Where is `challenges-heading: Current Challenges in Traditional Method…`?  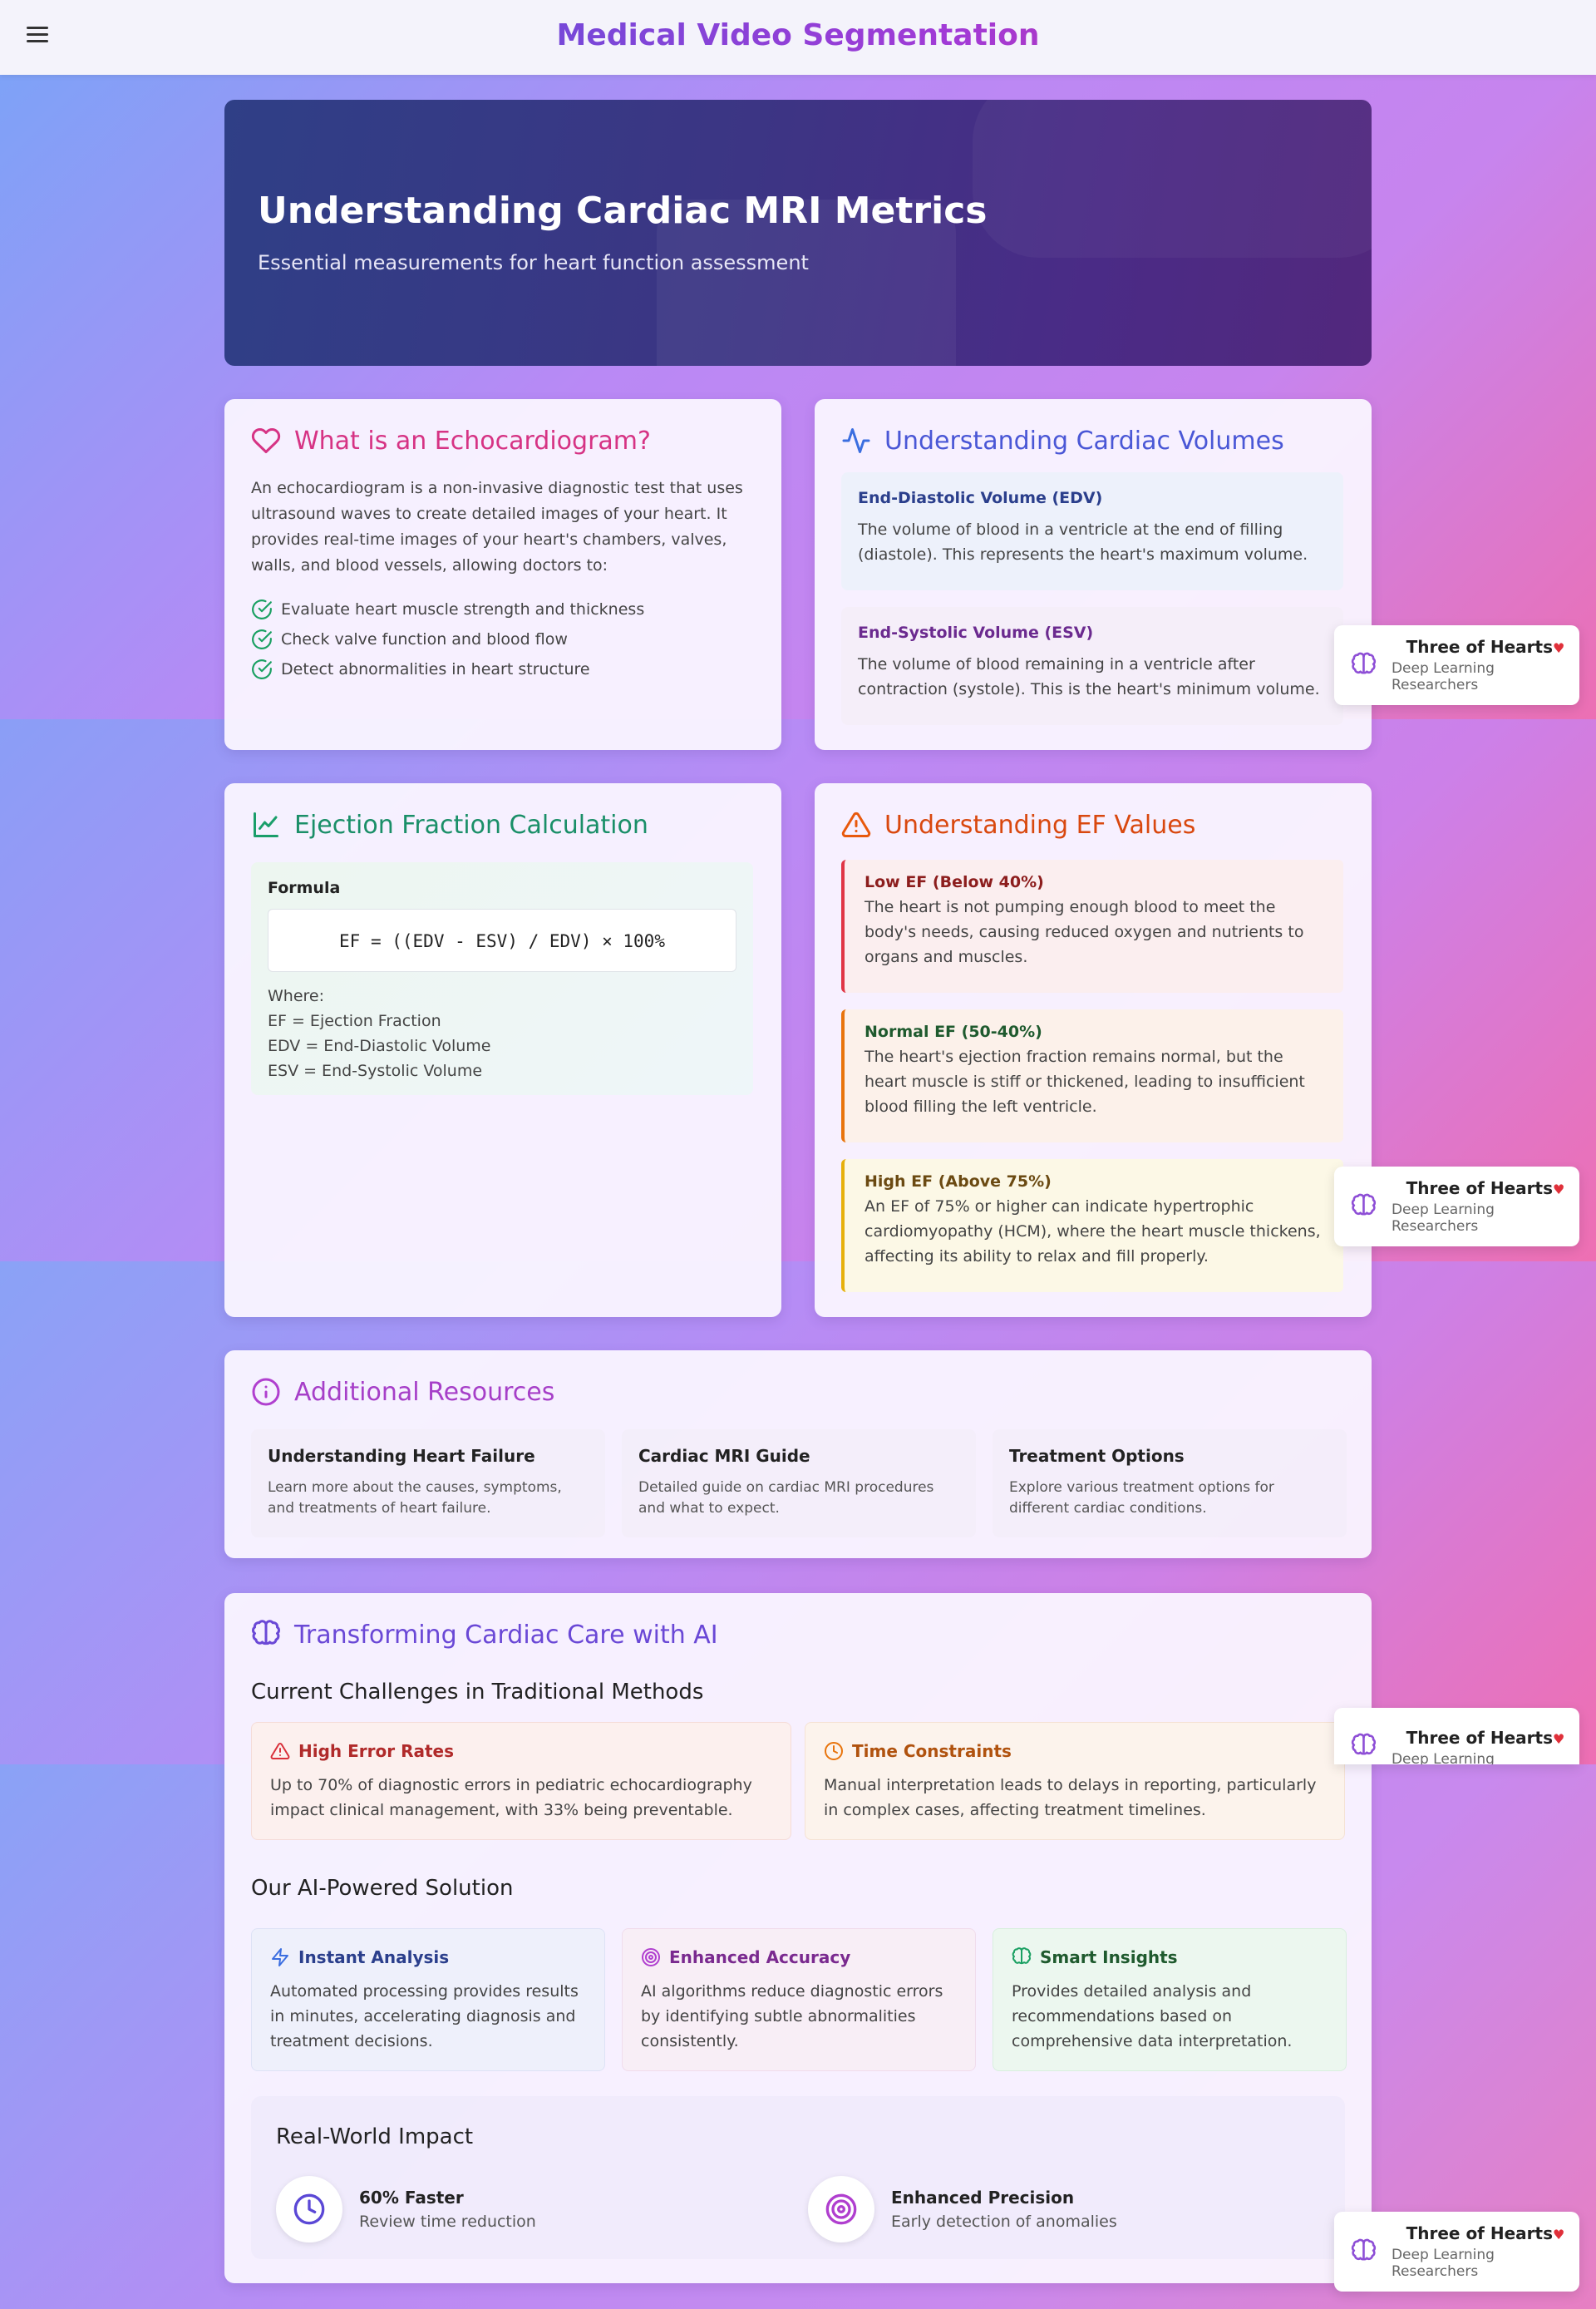 challenges-heading: Current Challenges in Traditional Method… is located at coordinates (478, 1693).